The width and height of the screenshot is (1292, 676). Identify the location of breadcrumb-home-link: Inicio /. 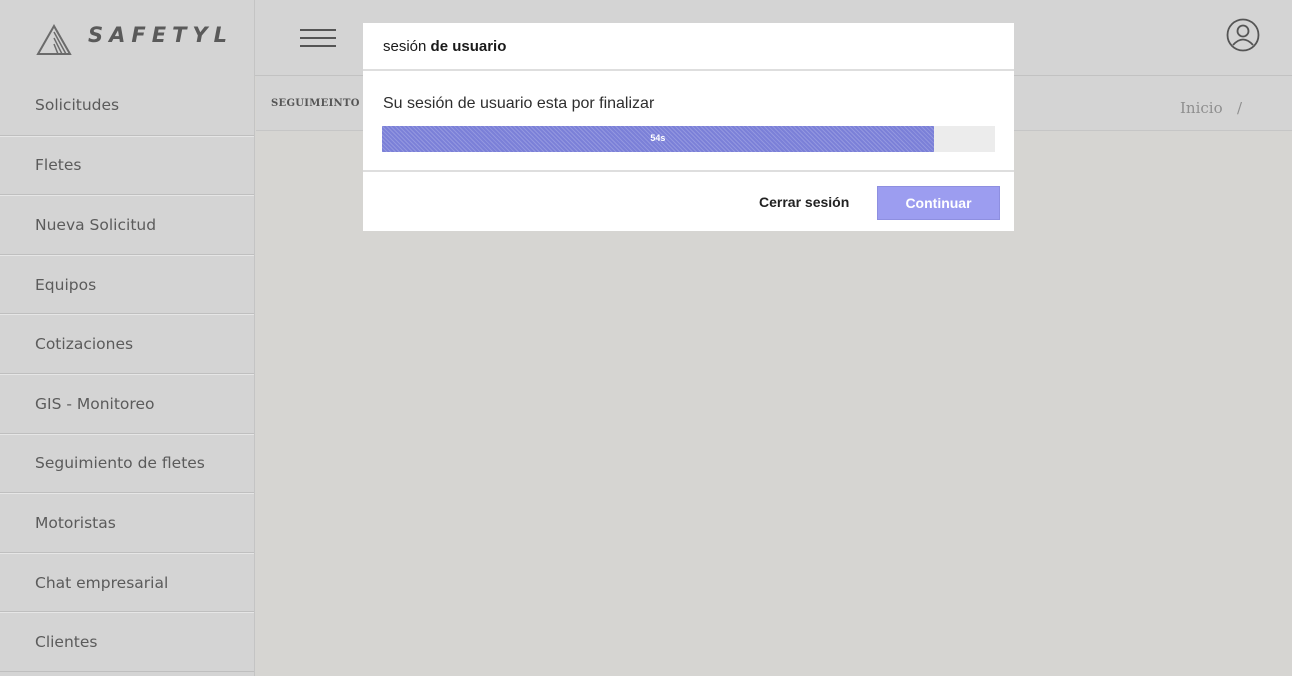
(1211, 108).